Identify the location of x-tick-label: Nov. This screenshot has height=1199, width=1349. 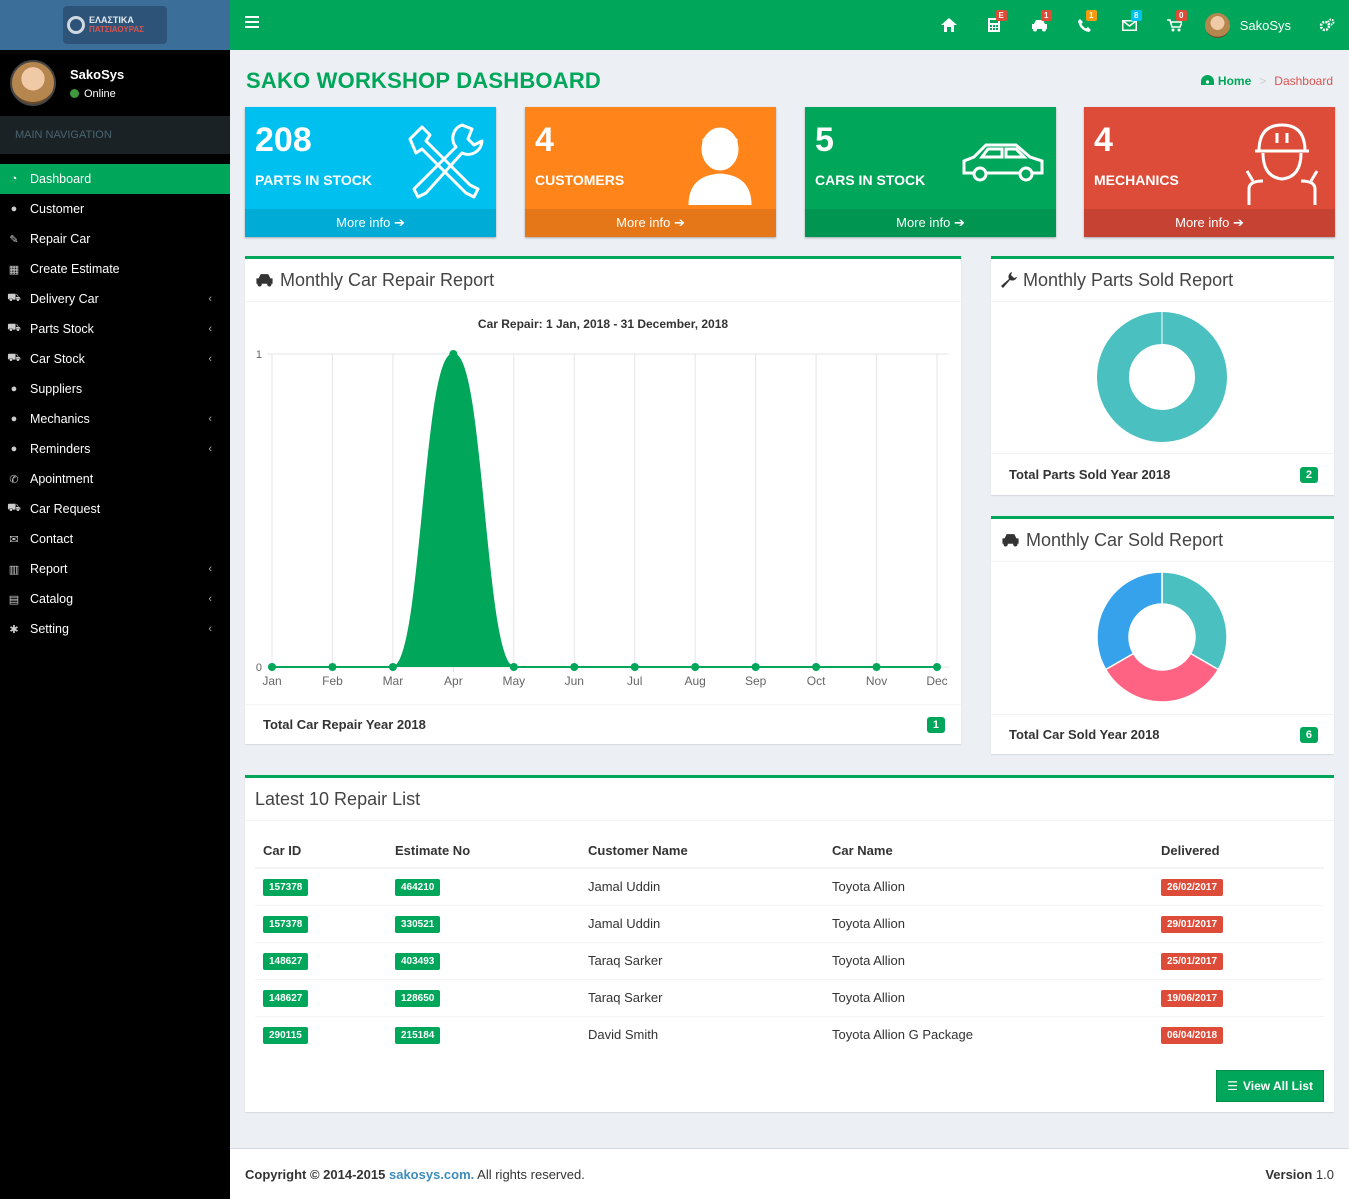
(876, 681).